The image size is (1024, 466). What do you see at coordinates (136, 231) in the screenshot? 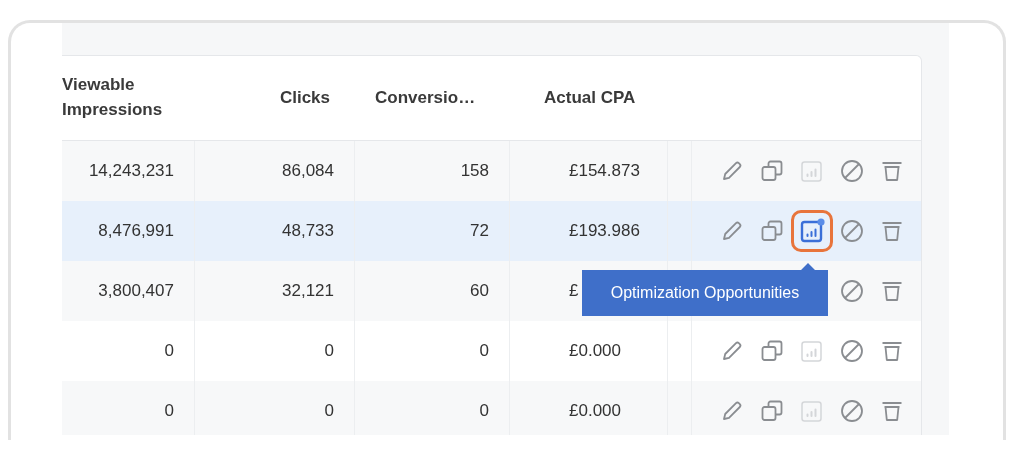
I see `table-cell: 8,476,991` at bounding box center [136, 231].